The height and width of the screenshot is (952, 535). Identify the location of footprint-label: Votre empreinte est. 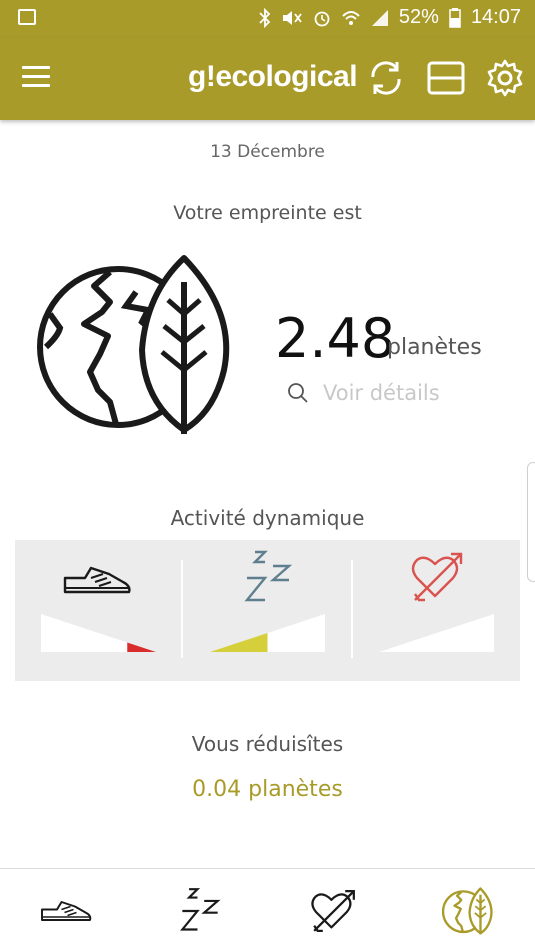
(267, 213).